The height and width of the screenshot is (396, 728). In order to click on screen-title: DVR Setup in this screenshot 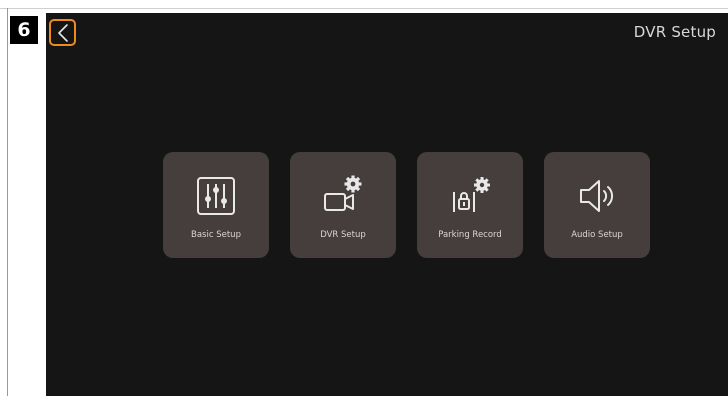, I will do `click(674, 32)`.